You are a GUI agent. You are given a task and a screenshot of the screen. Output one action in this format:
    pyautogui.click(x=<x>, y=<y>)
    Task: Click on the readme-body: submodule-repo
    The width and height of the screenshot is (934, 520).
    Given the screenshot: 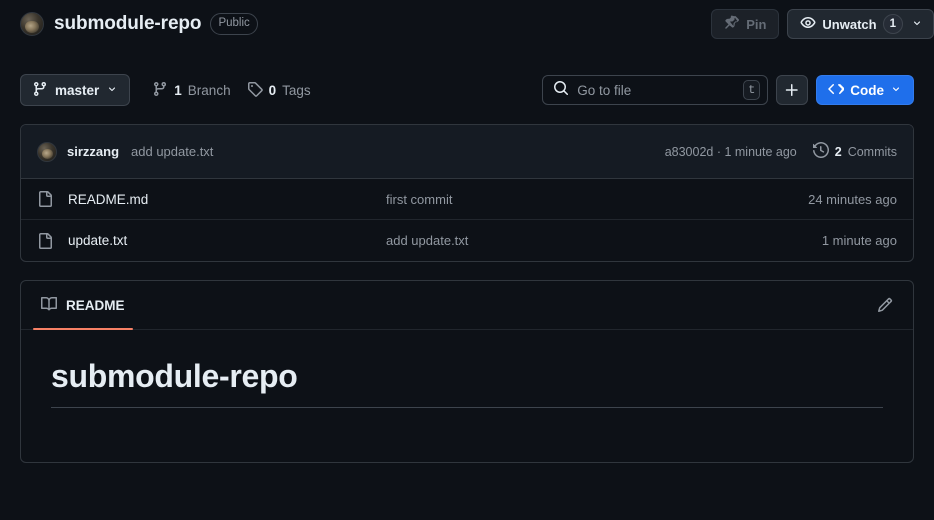 What is the action you would take?
    pyautogui.click(x=467, y=369)
    